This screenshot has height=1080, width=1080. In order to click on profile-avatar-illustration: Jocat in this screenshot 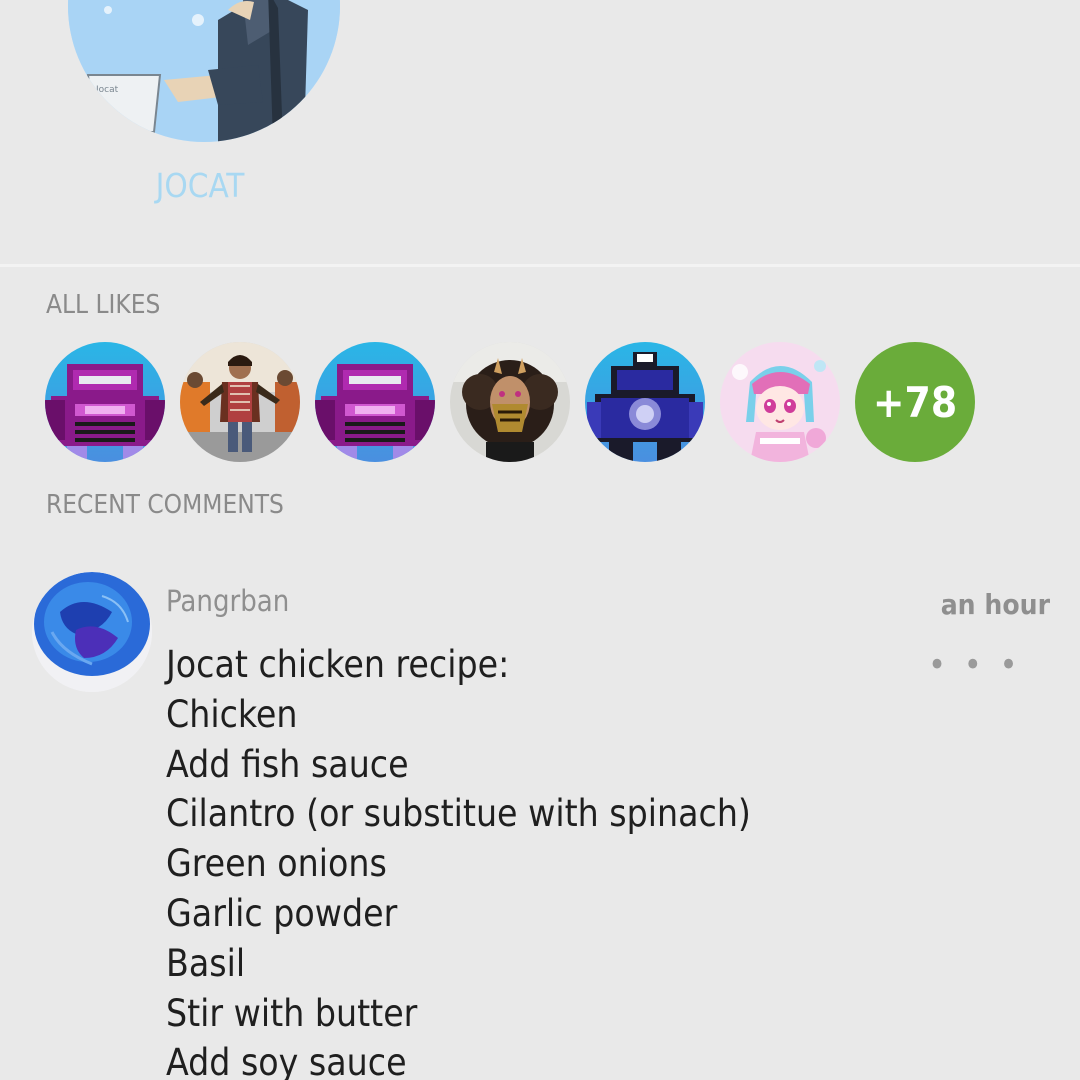, I will do `click(204, 71)`.